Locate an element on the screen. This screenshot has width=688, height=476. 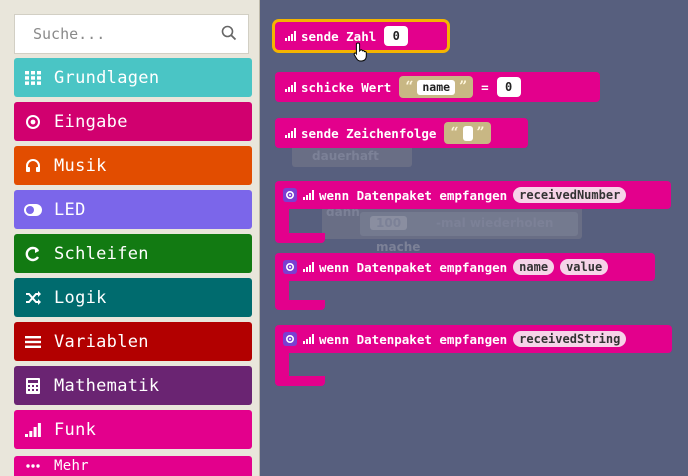
send-string-label: sende Zeichenfolge is located at coordinates (369, 133).